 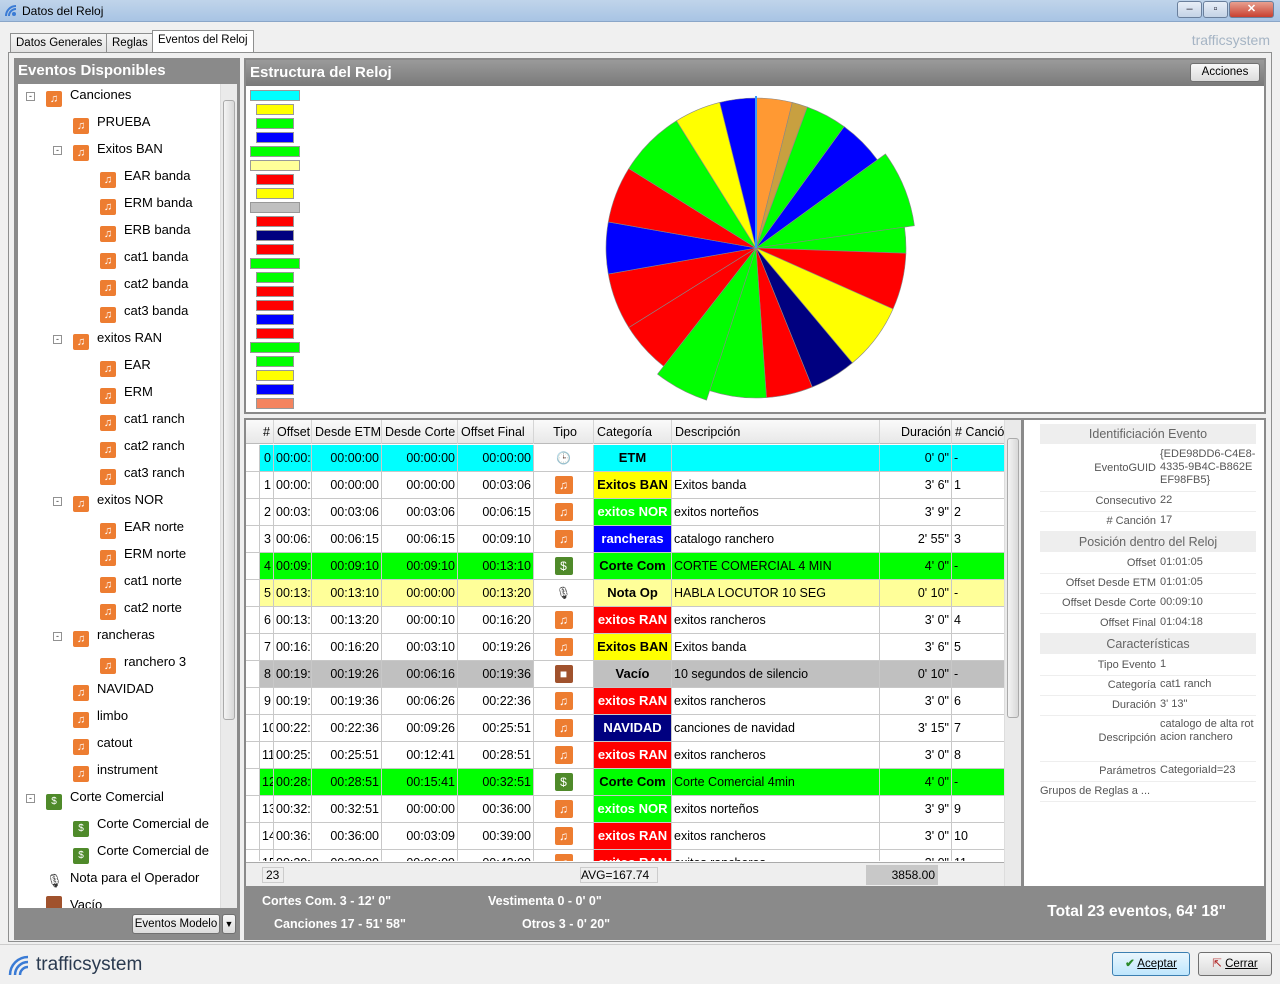 I want to click on property-row: Parámetros CategoriaId=23, so click(x=1148, y=772).